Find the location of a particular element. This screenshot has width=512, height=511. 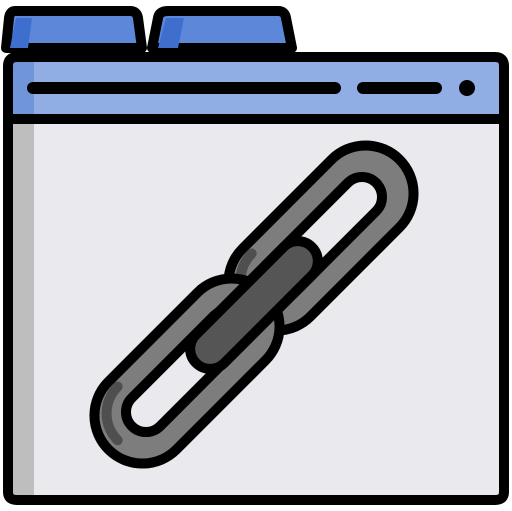

tab-left is located at coordinates (74, 29).